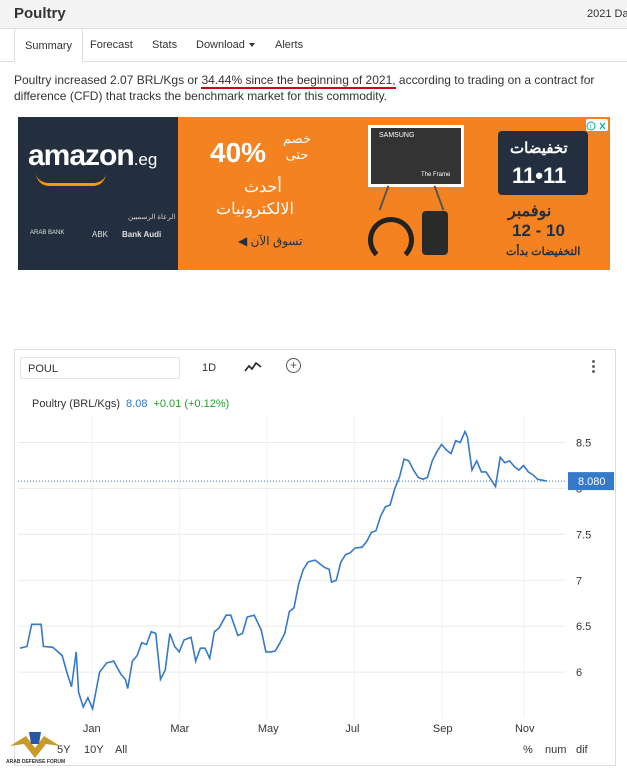  I want to click on top-bar: Poultry 2021 Da, so click(313, 14).